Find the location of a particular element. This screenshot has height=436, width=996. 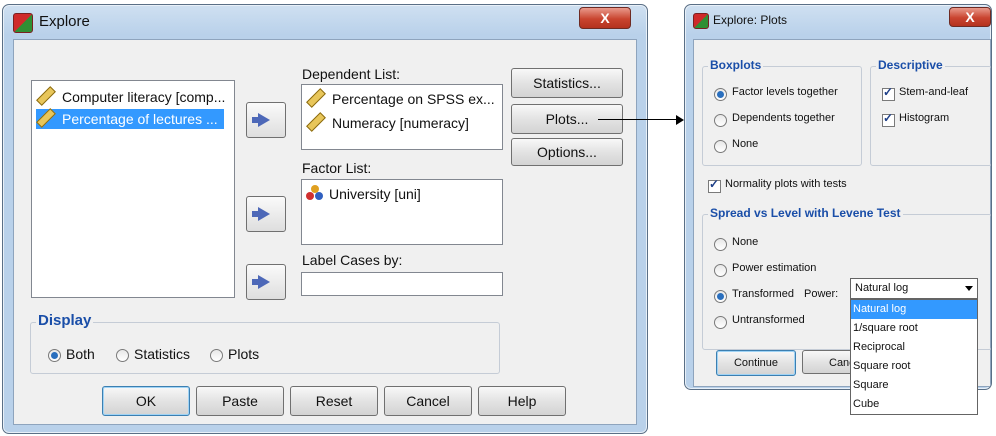

cancel-button: Cancel is located at coordinates (428, 401).